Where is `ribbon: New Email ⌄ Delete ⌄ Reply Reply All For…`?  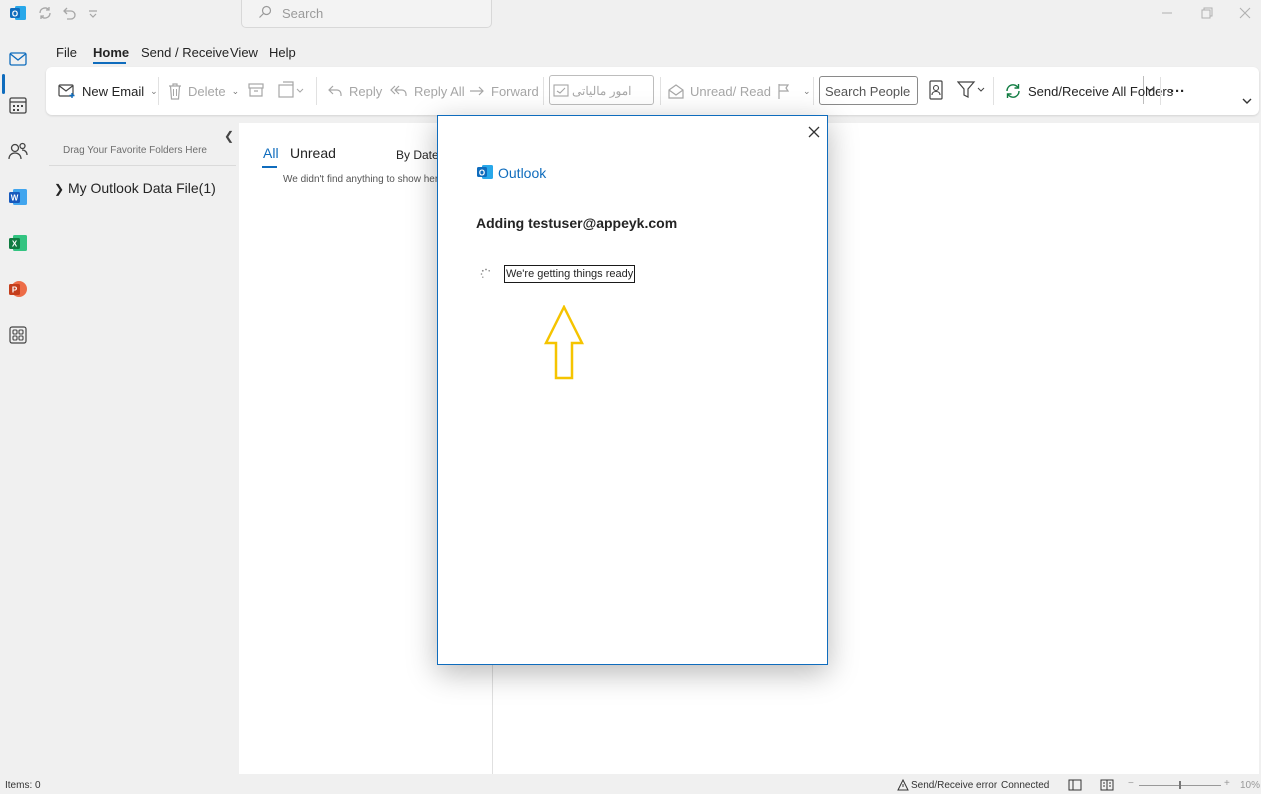 ribbon: New Email ⌄ Delete ⌄ Reply Reply All For… is located at coordinates (652, 91).